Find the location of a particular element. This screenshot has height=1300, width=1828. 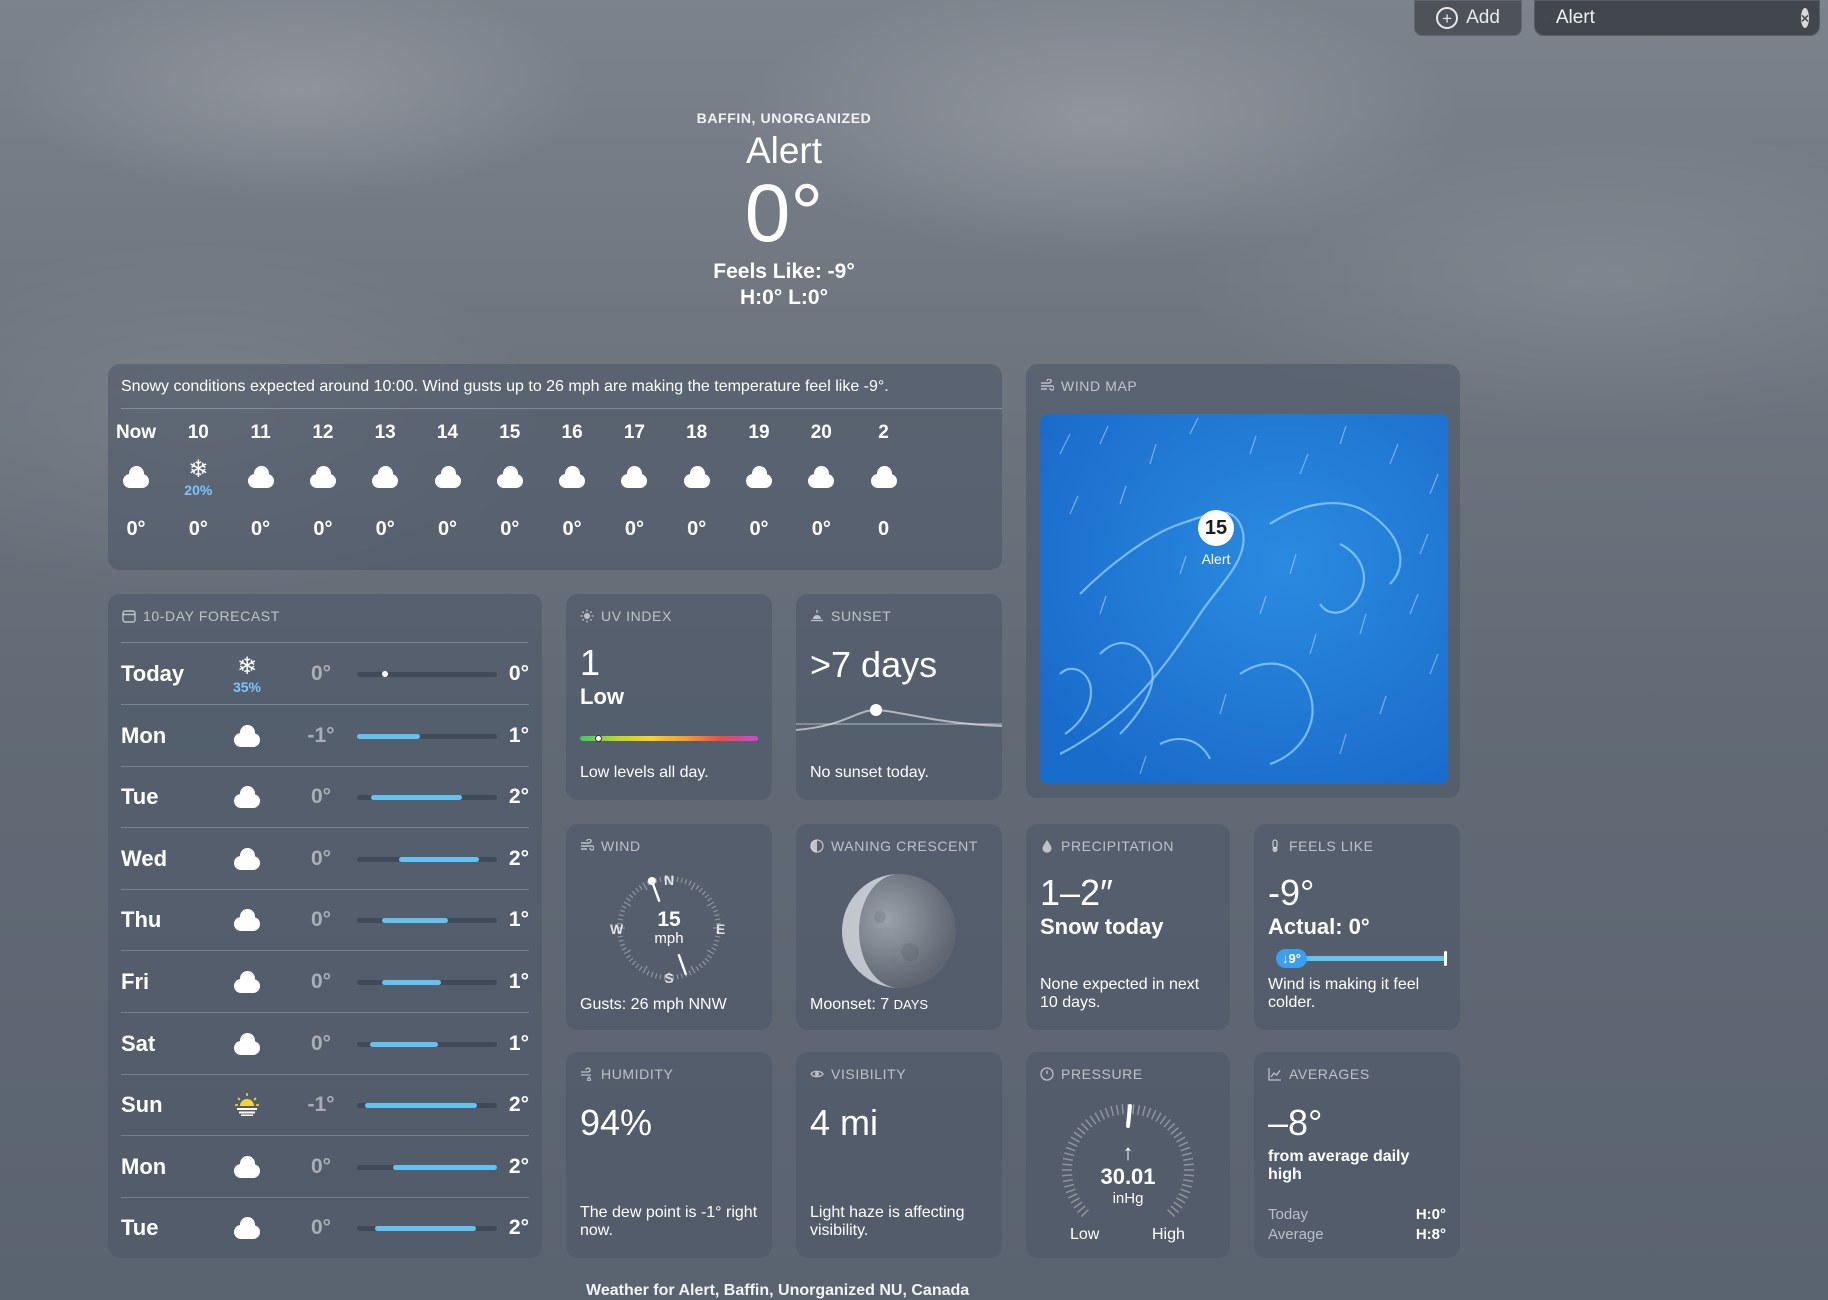

forecast-day-row: Today ❄ 35% 0° 0° is located at coordinates (325, 674).